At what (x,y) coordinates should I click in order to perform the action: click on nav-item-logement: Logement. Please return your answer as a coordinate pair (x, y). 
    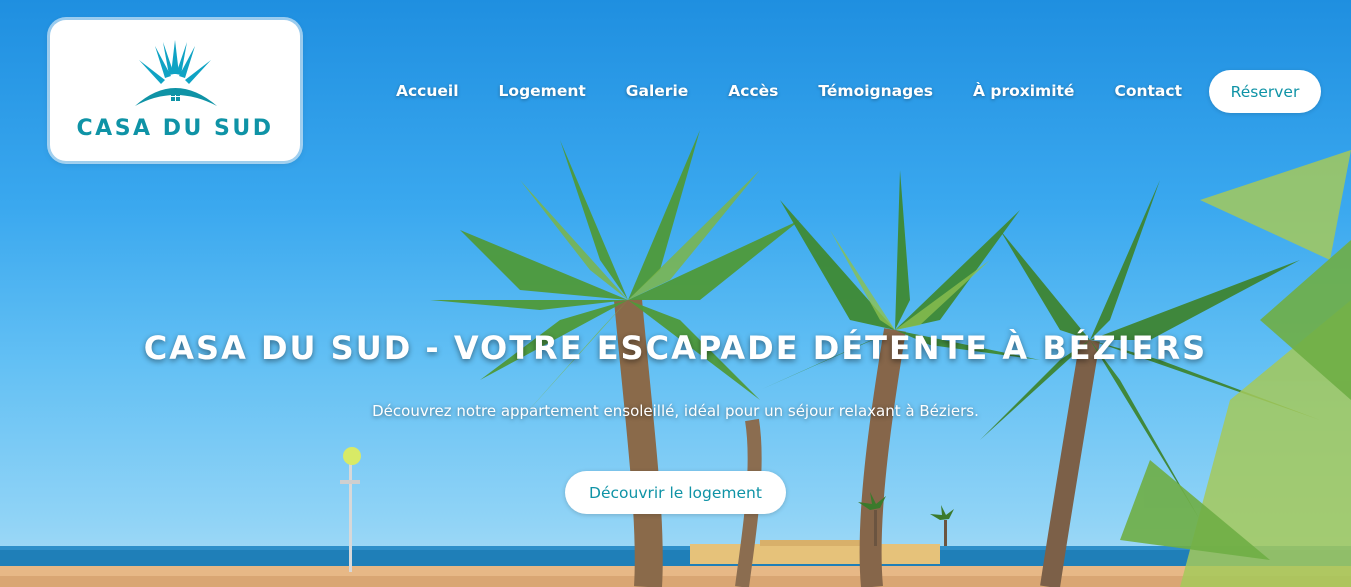
    Looking at the image, I should click on (542, 91).